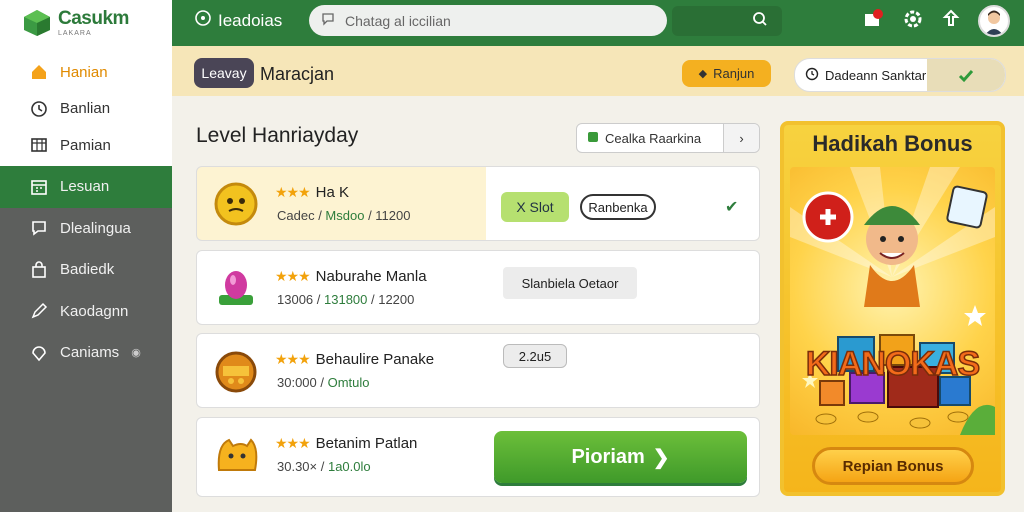 Image resolution: width=1024 pixels, height=512 pixels. Describe the element at coordinates (913, 21) in the screenshot. I see `settings-icon` at that location.